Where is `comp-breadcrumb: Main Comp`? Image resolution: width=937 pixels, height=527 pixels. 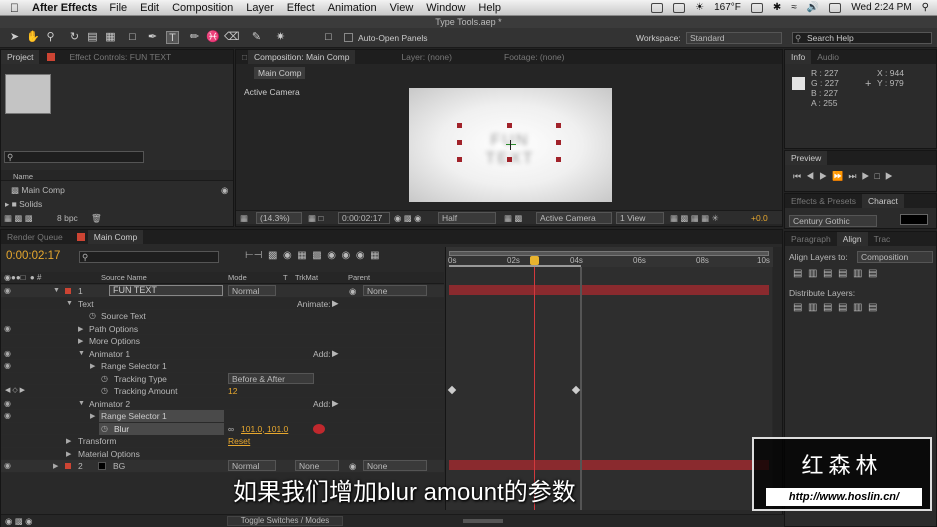
comp-breadcrumb: Main Comp is located at coordinates (280, 73).